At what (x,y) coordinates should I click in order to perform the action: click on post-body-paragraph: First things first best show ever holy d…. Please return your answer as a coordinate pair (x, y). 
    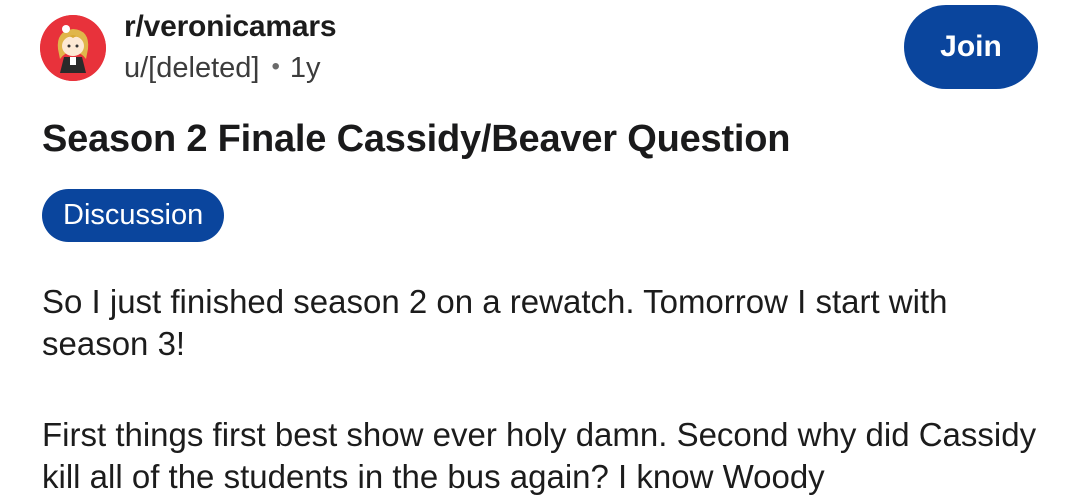
    Looking at the image, I should click on (539, 455).